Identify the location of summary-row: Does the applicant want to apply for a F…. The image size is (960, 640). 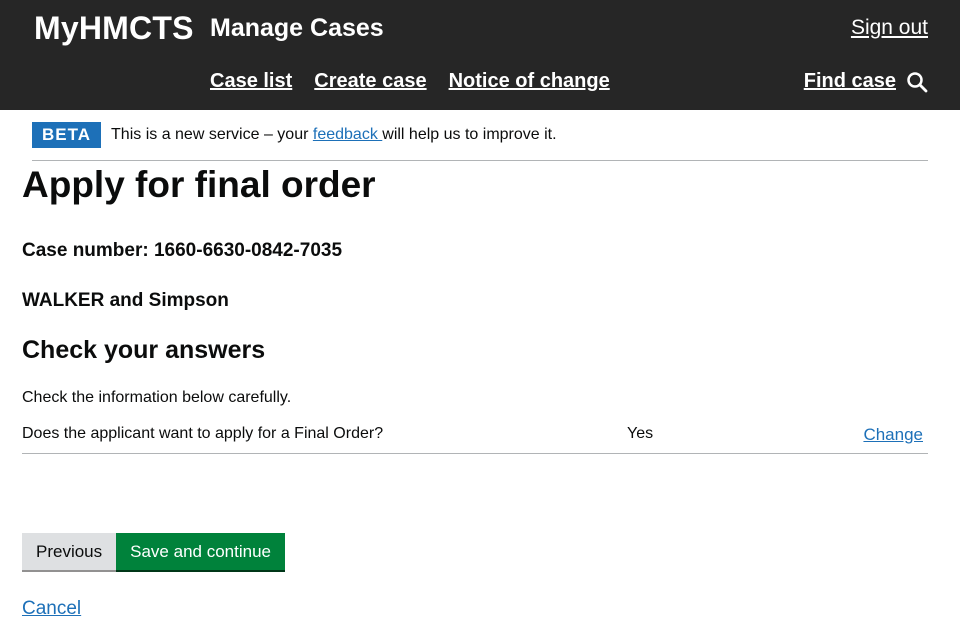
(475, 439).